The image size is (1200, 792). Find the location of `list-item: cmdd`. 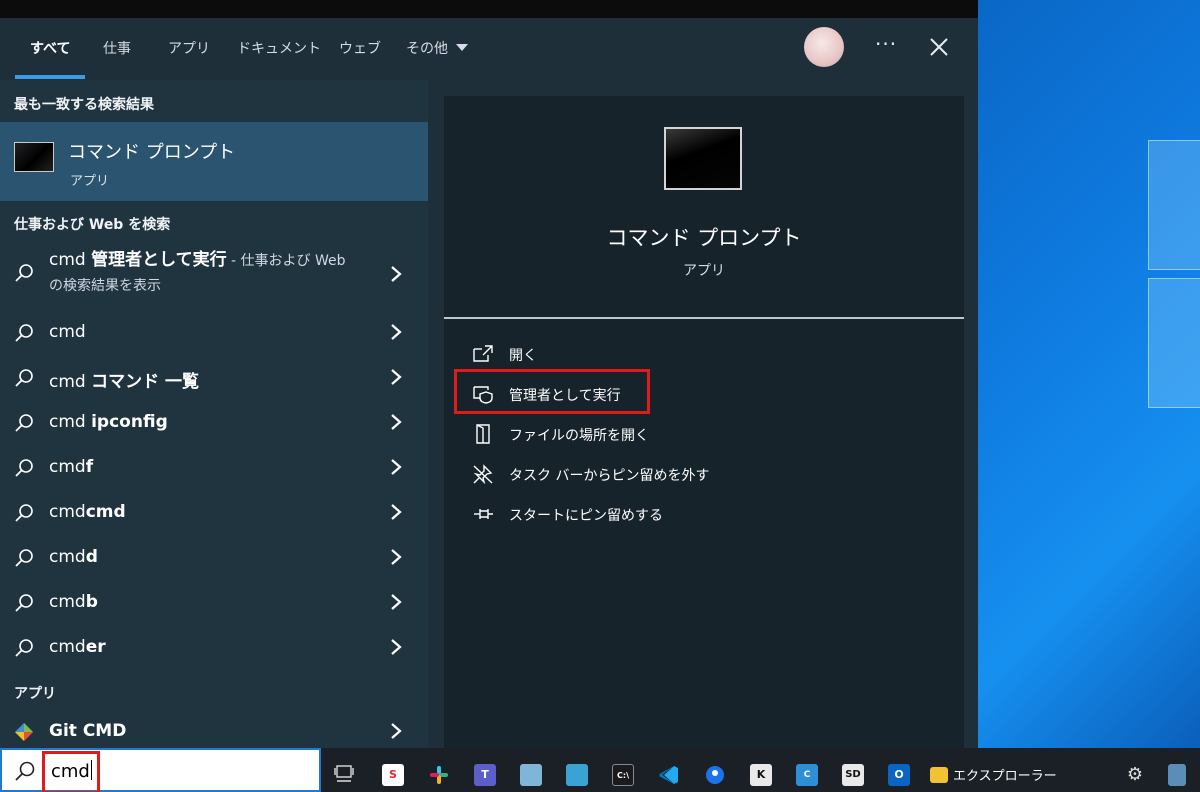

list-item: cmdd is located at coordinates (214, 558).